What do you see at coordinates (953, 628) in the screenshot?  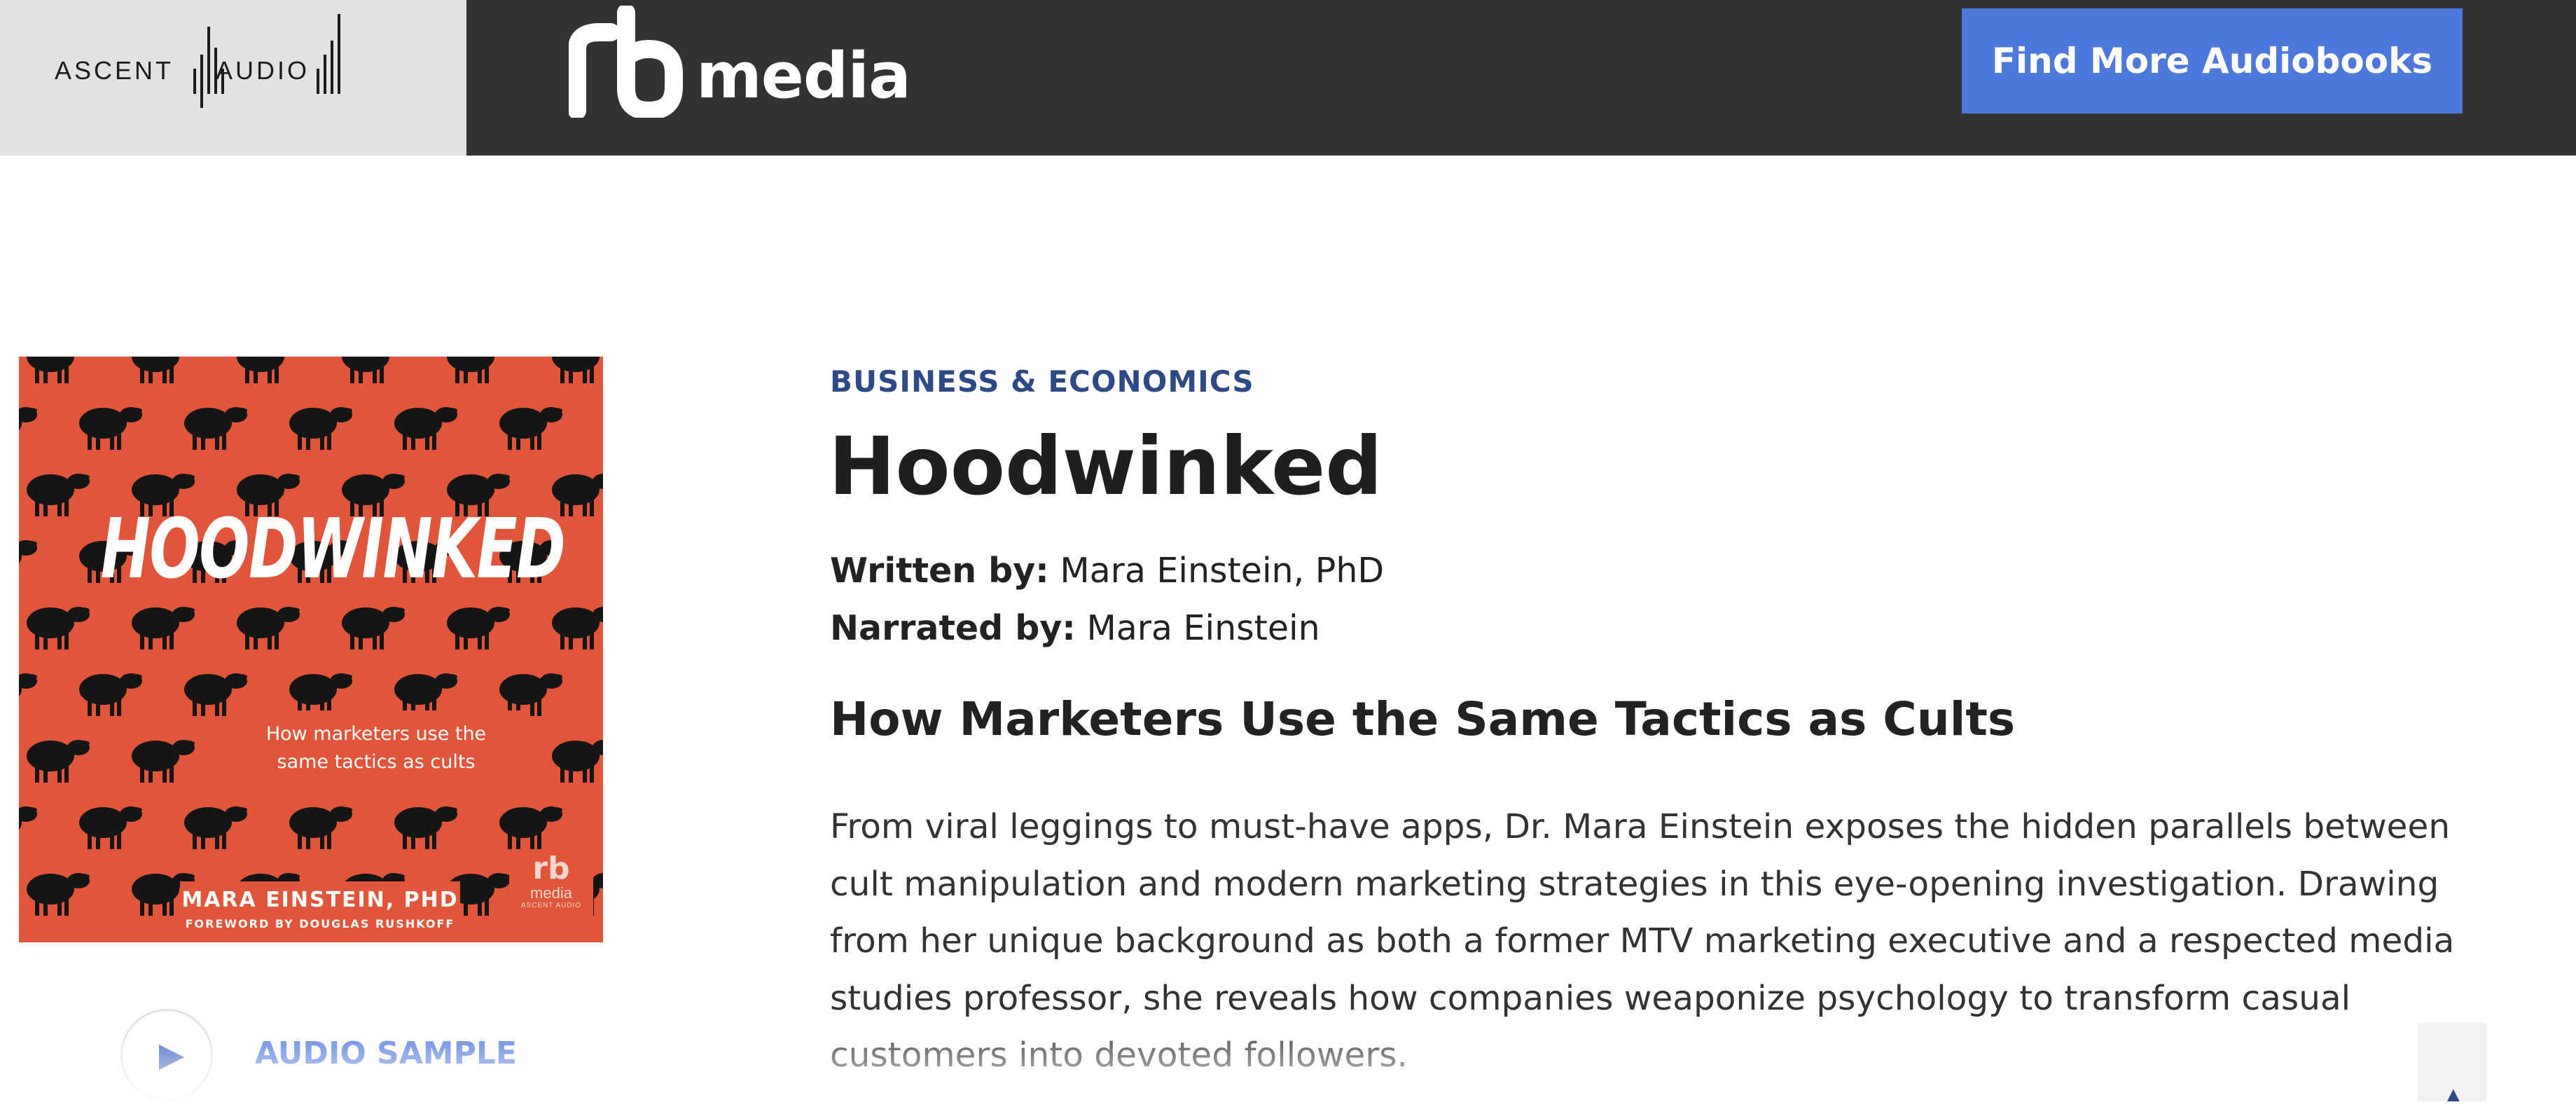 I see `narrated-by-label: Narrated by:` at bounding box center [953, 628].